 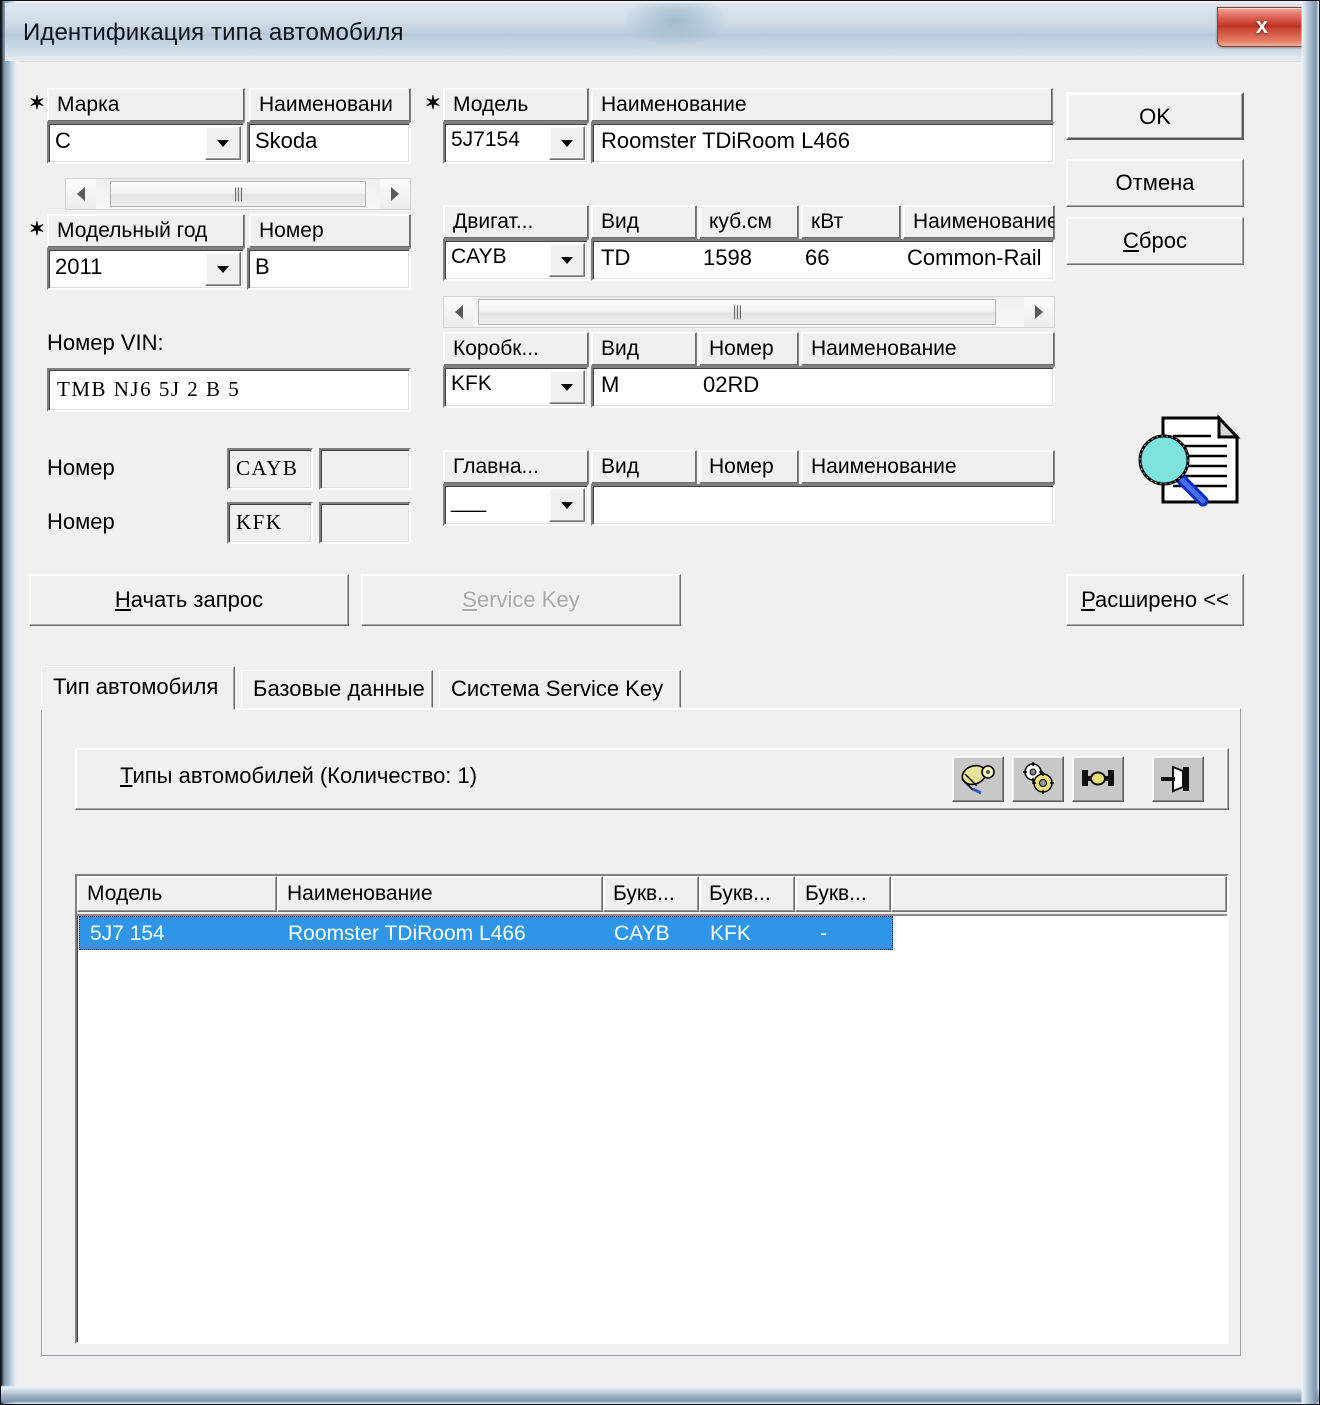 What do you see at coordinates (138, 688) in the screenshot?
I see `tab-vehicle-type: Тип автомобиля` at bounding box center [138, 688].